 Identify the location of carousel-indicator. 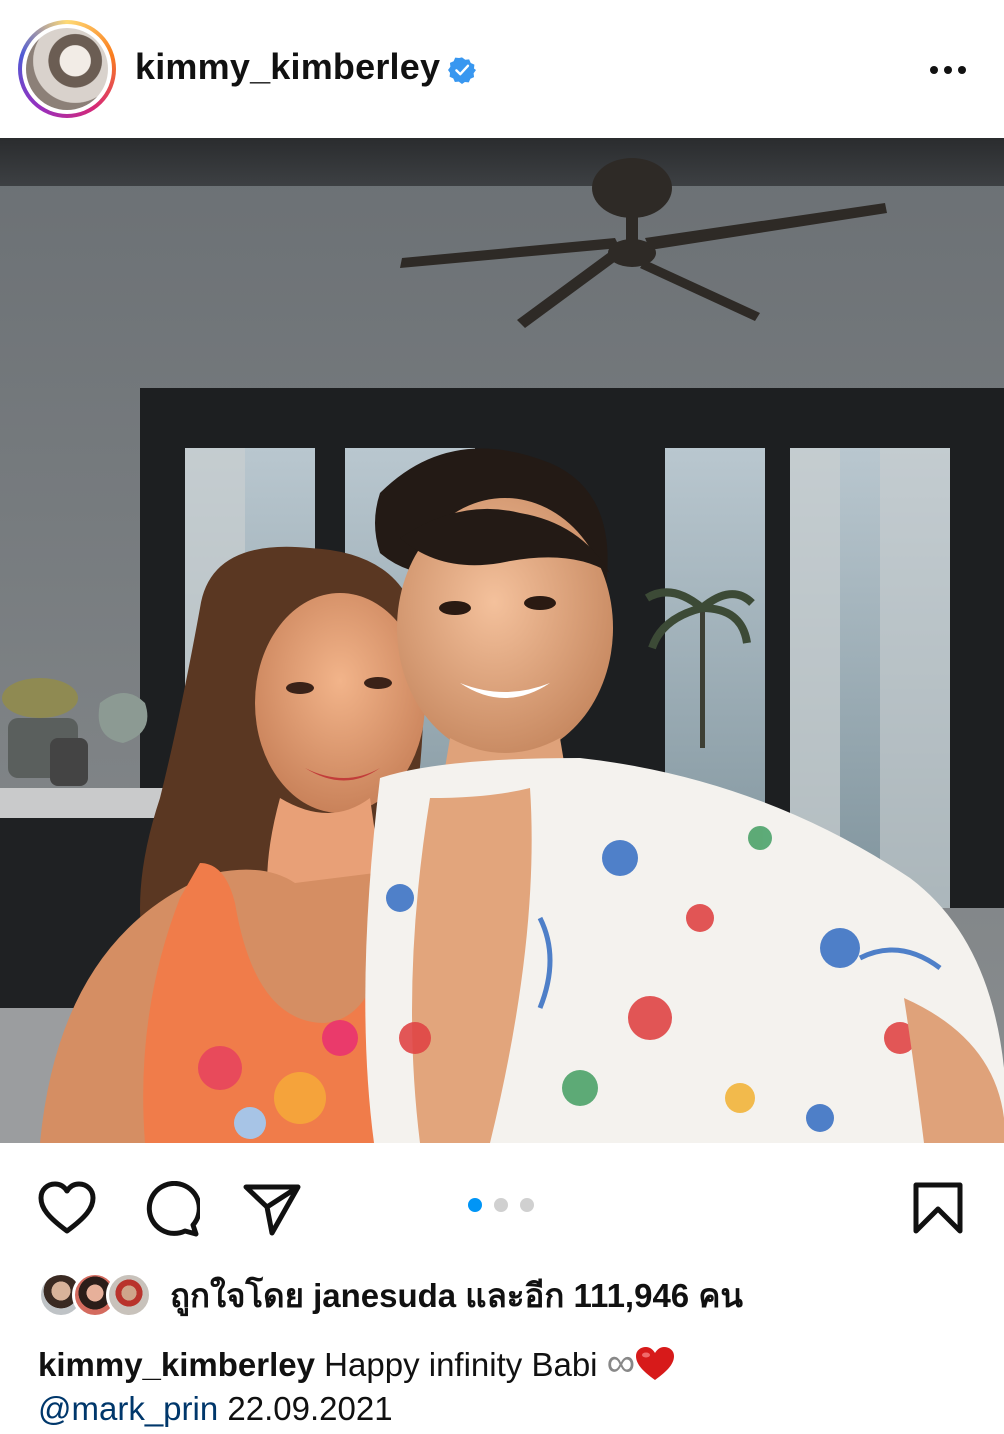
(501, 1206).